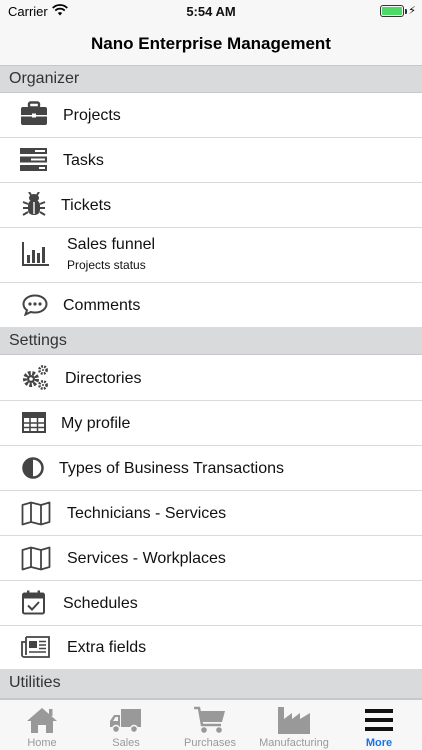 The width and height of the screenshot is (422, 750). Describe the element at coordinates (211, 378) in the screenshot. I see `menu-item-directories: Directories` at that location.